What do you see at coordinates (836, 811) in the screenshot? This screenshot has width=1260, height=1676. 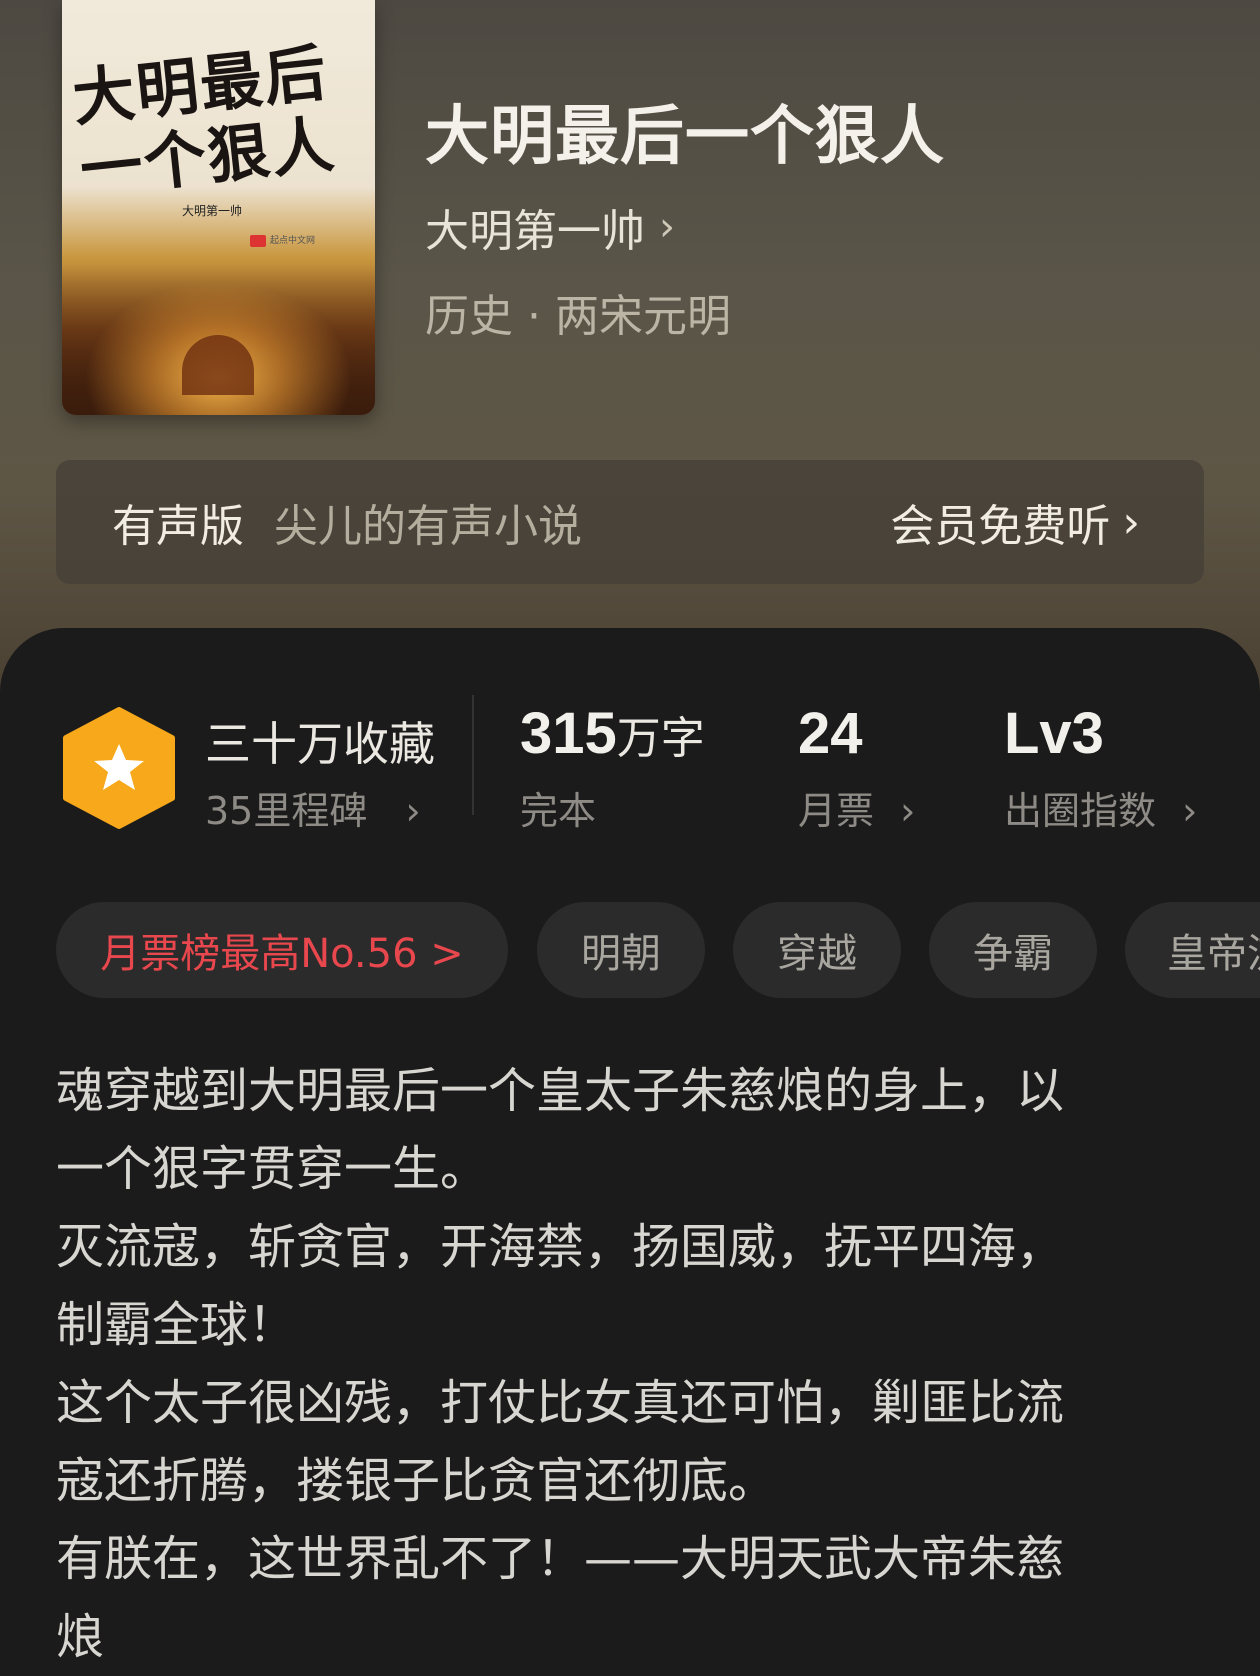 I see `monthly-ticket-label: 月票` at bounding box center [836, 811].